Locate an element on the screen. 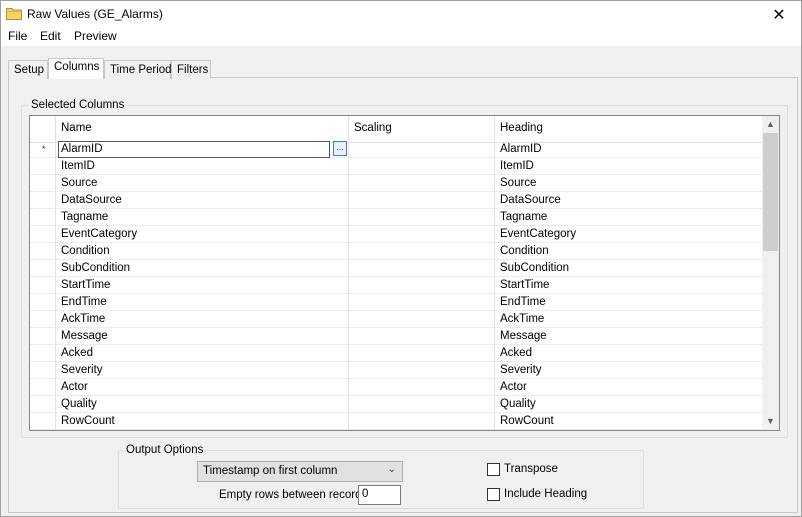 The image size is (802, 517). cell-name: ItemID is located at coordinates (202, 166).